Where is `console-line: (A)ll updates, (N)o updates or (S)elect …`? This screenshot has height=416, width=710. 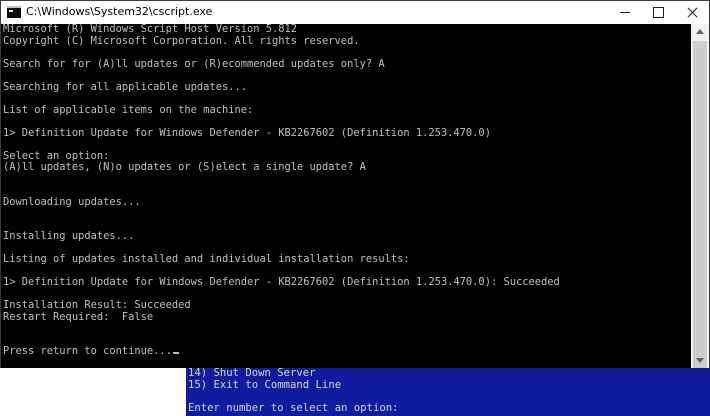
console-line: (A)ll updates, (N)o updates or (S)elect … is located at coordinates (184, 167).